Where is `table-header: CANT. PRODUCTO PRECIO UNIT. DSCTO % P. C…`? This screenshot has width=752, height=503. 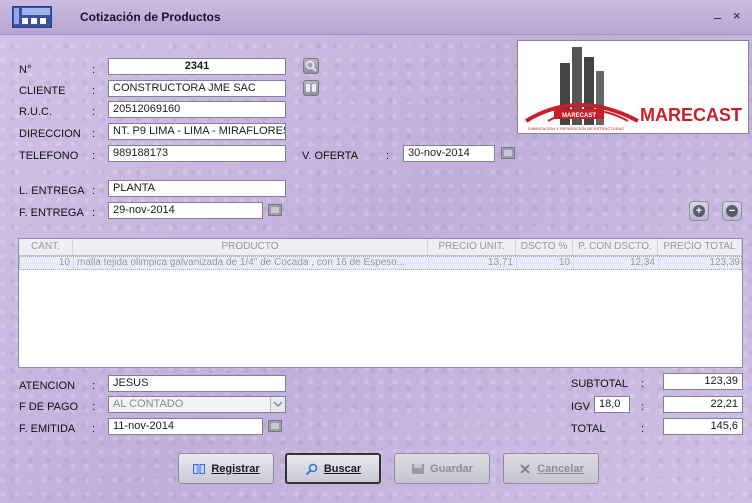
table-header: CANT. PRODUCTO PRECIO UNIT. DSCTO % P. C… is located at coordinates (380, 247).